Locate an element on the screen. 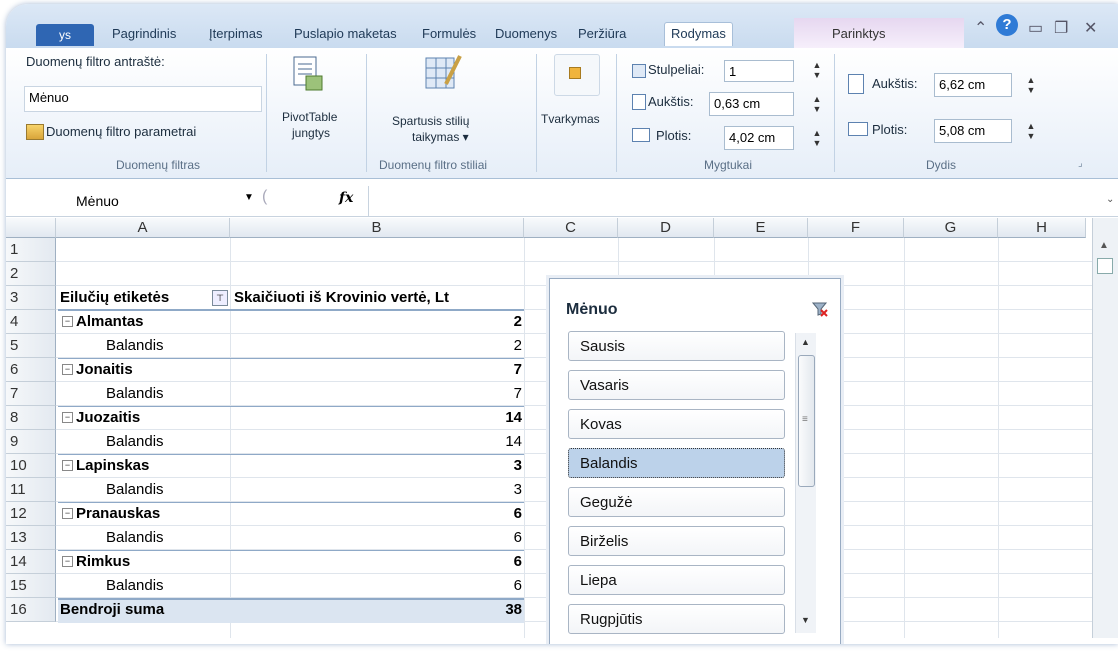  button-height-input: 0,63 cm is located at coordinates (751, 104).